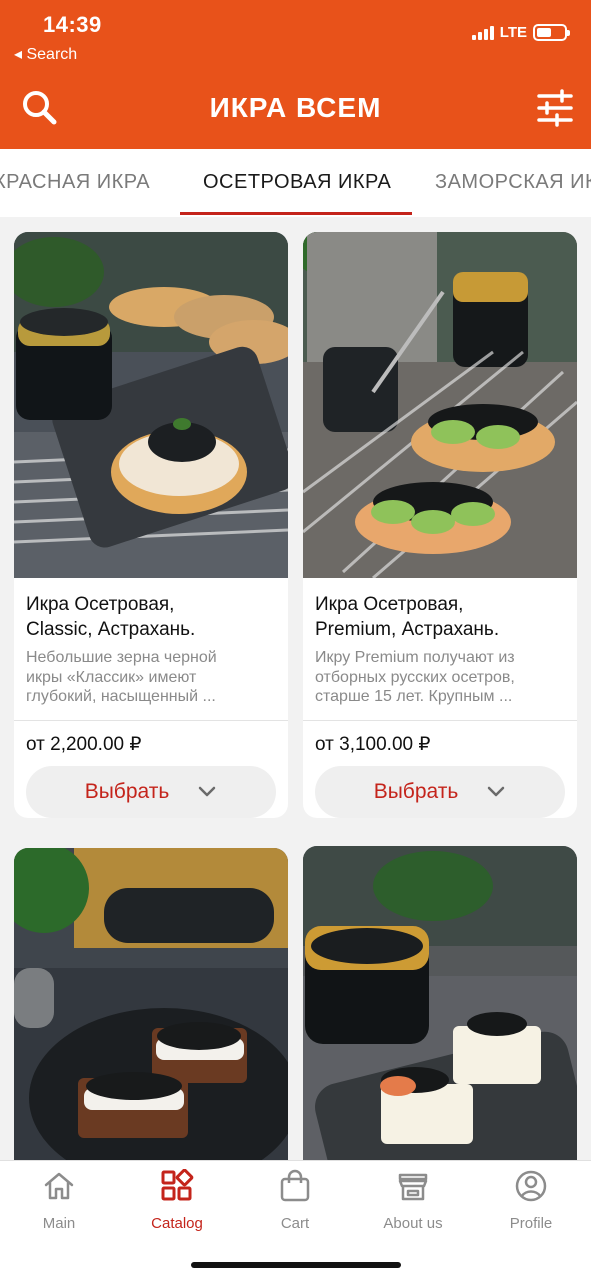 This screenshot has width=591, height=1280. What do you see at coordinates (296, 213) in the screenshot?
I see `active-tab-indicator` at bounding box center [296, 213].